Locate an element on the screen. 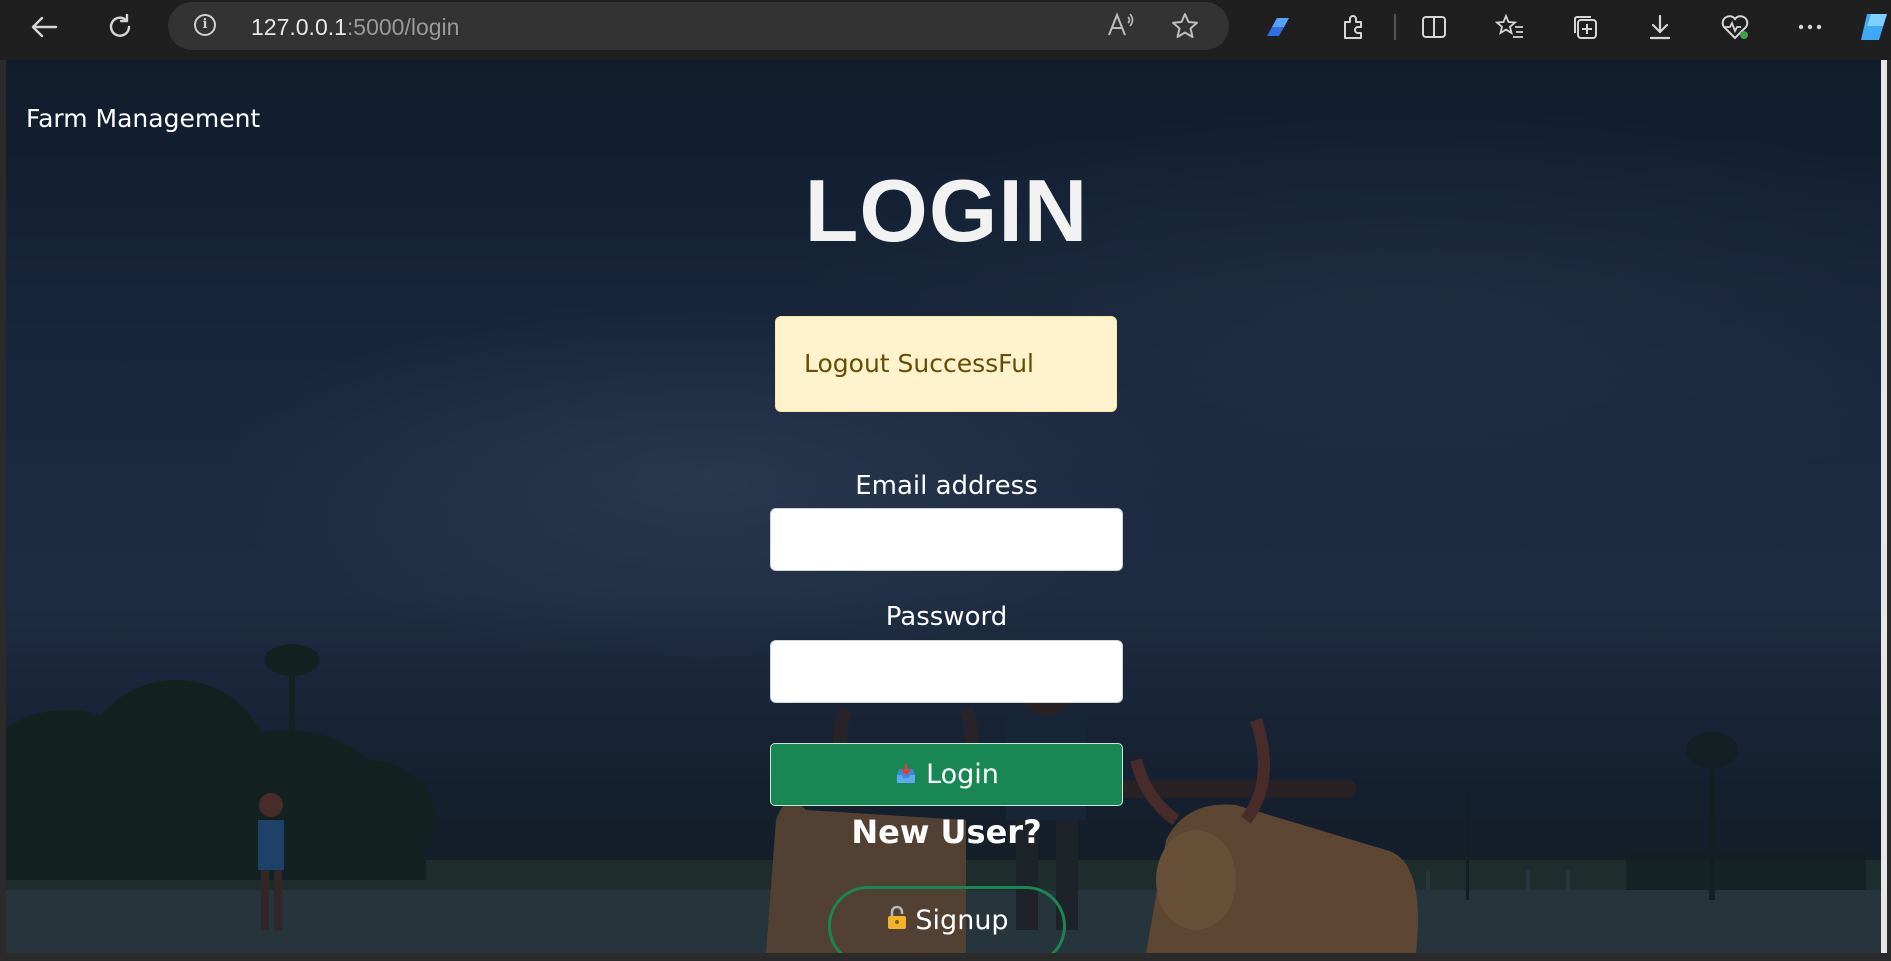 The width and height of the screenshot is (1891, 961). browser-essentials-icon is located at coordinates (1735, 27).